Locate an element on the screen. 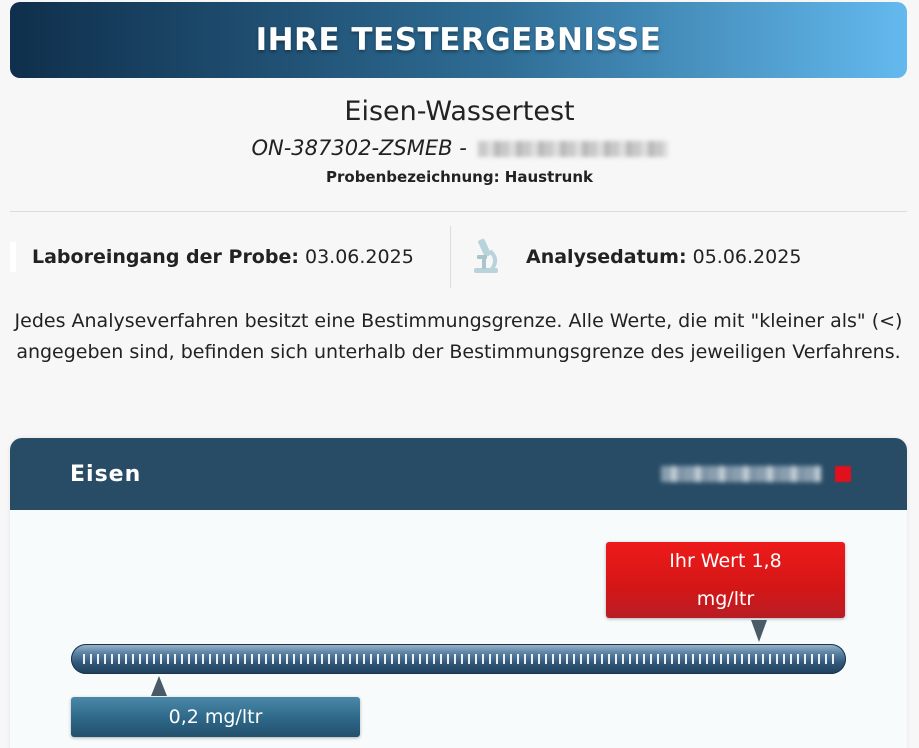  limit-value-bubble: 0,2 mg/ltr is located at coordinates (215, 717).